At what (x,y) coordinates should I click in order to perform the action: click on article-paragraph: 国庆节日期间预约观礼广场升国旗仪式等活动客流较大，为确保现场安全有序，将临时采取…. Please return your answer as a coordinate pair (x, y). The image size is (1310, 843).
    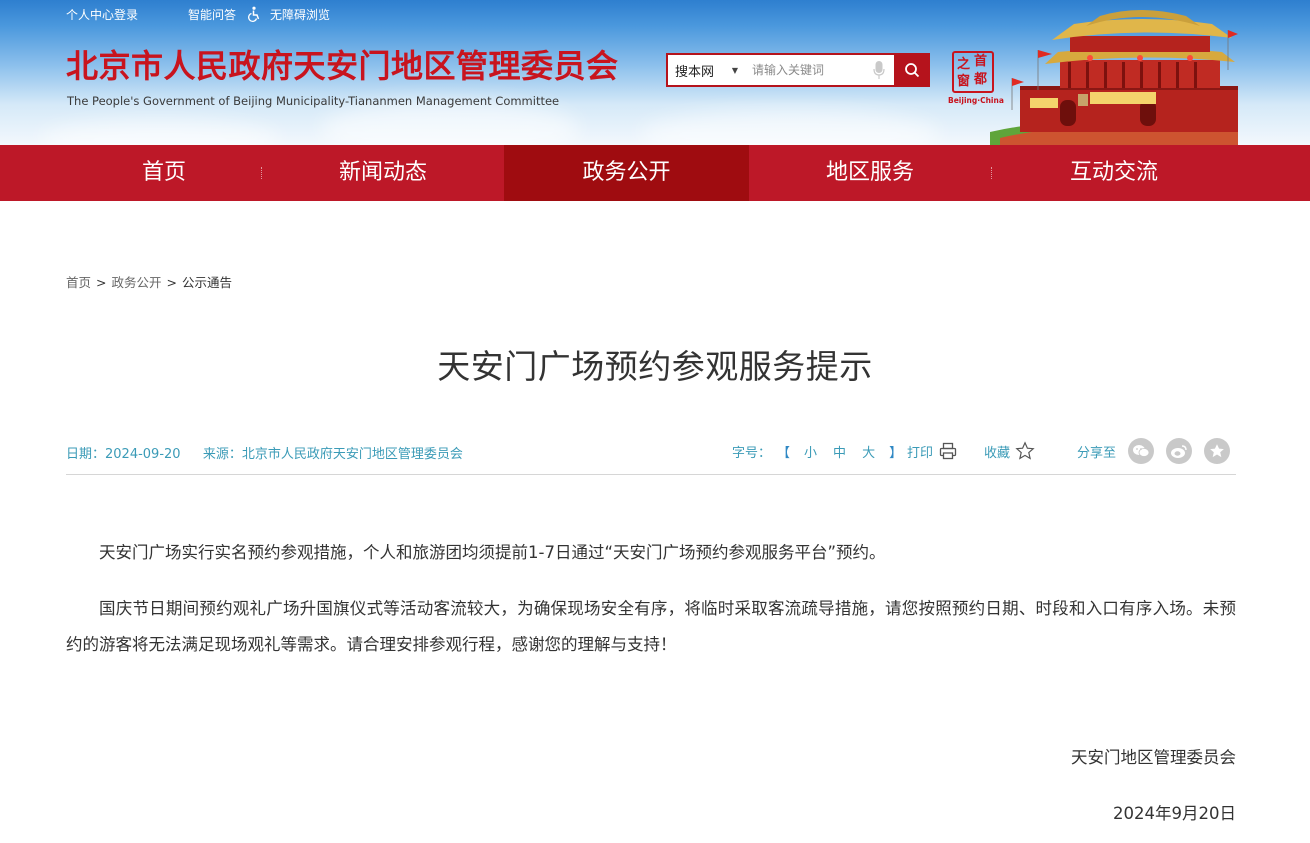
    Looking at the image, I should click on (651, 626).